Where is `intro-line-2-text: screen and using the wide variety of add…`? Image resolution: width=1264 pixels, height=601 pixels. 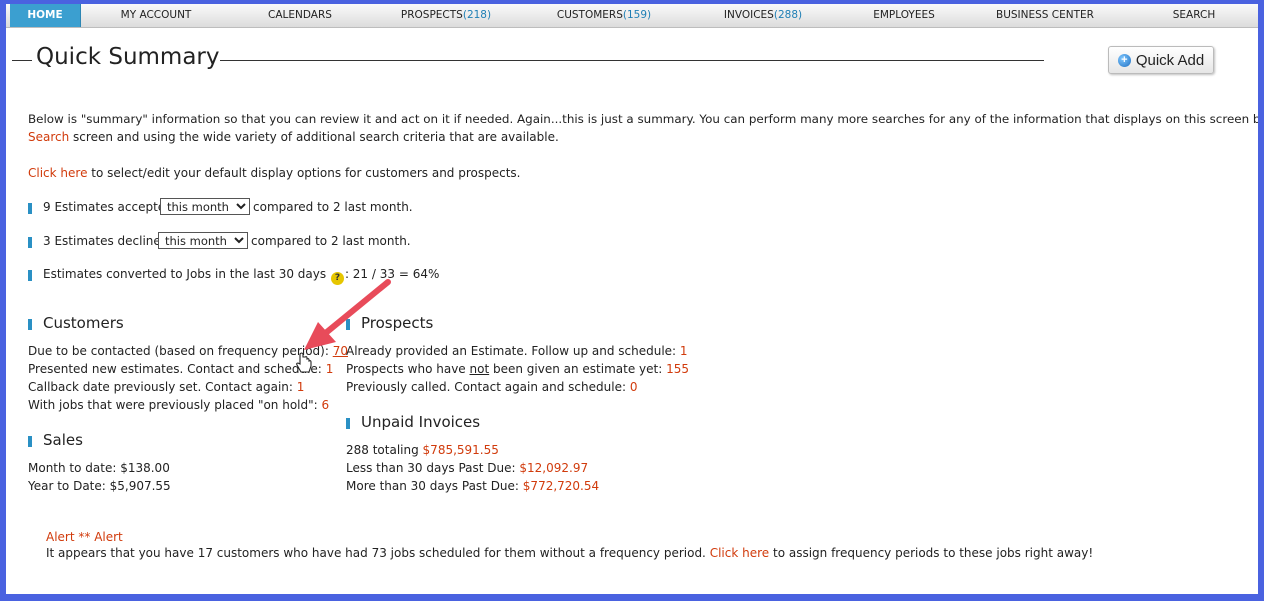
intro-line-2-text: screen and using the wide variety of add… is located at coordinates (314, 137).